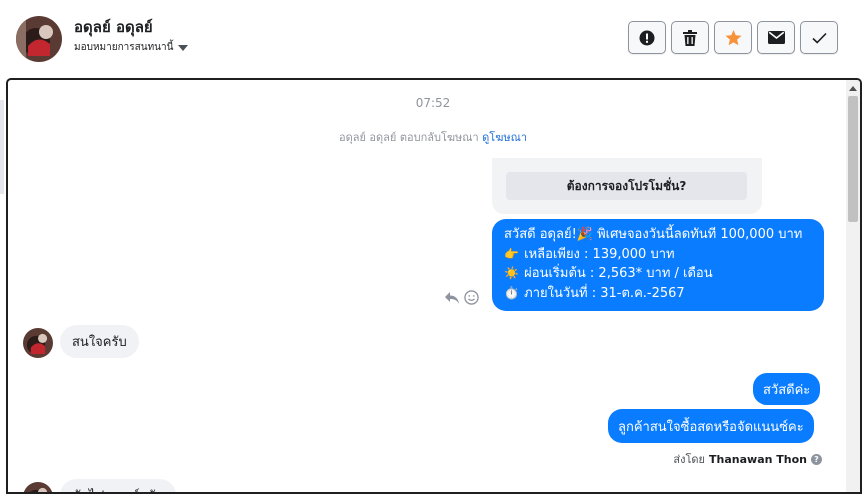 The width and height of the screenshot is (862, 494). What do you see at coordinates (471, 297) in the screenshot?
I see `emoji-reaction-icon` at bounding box center [471, 297].